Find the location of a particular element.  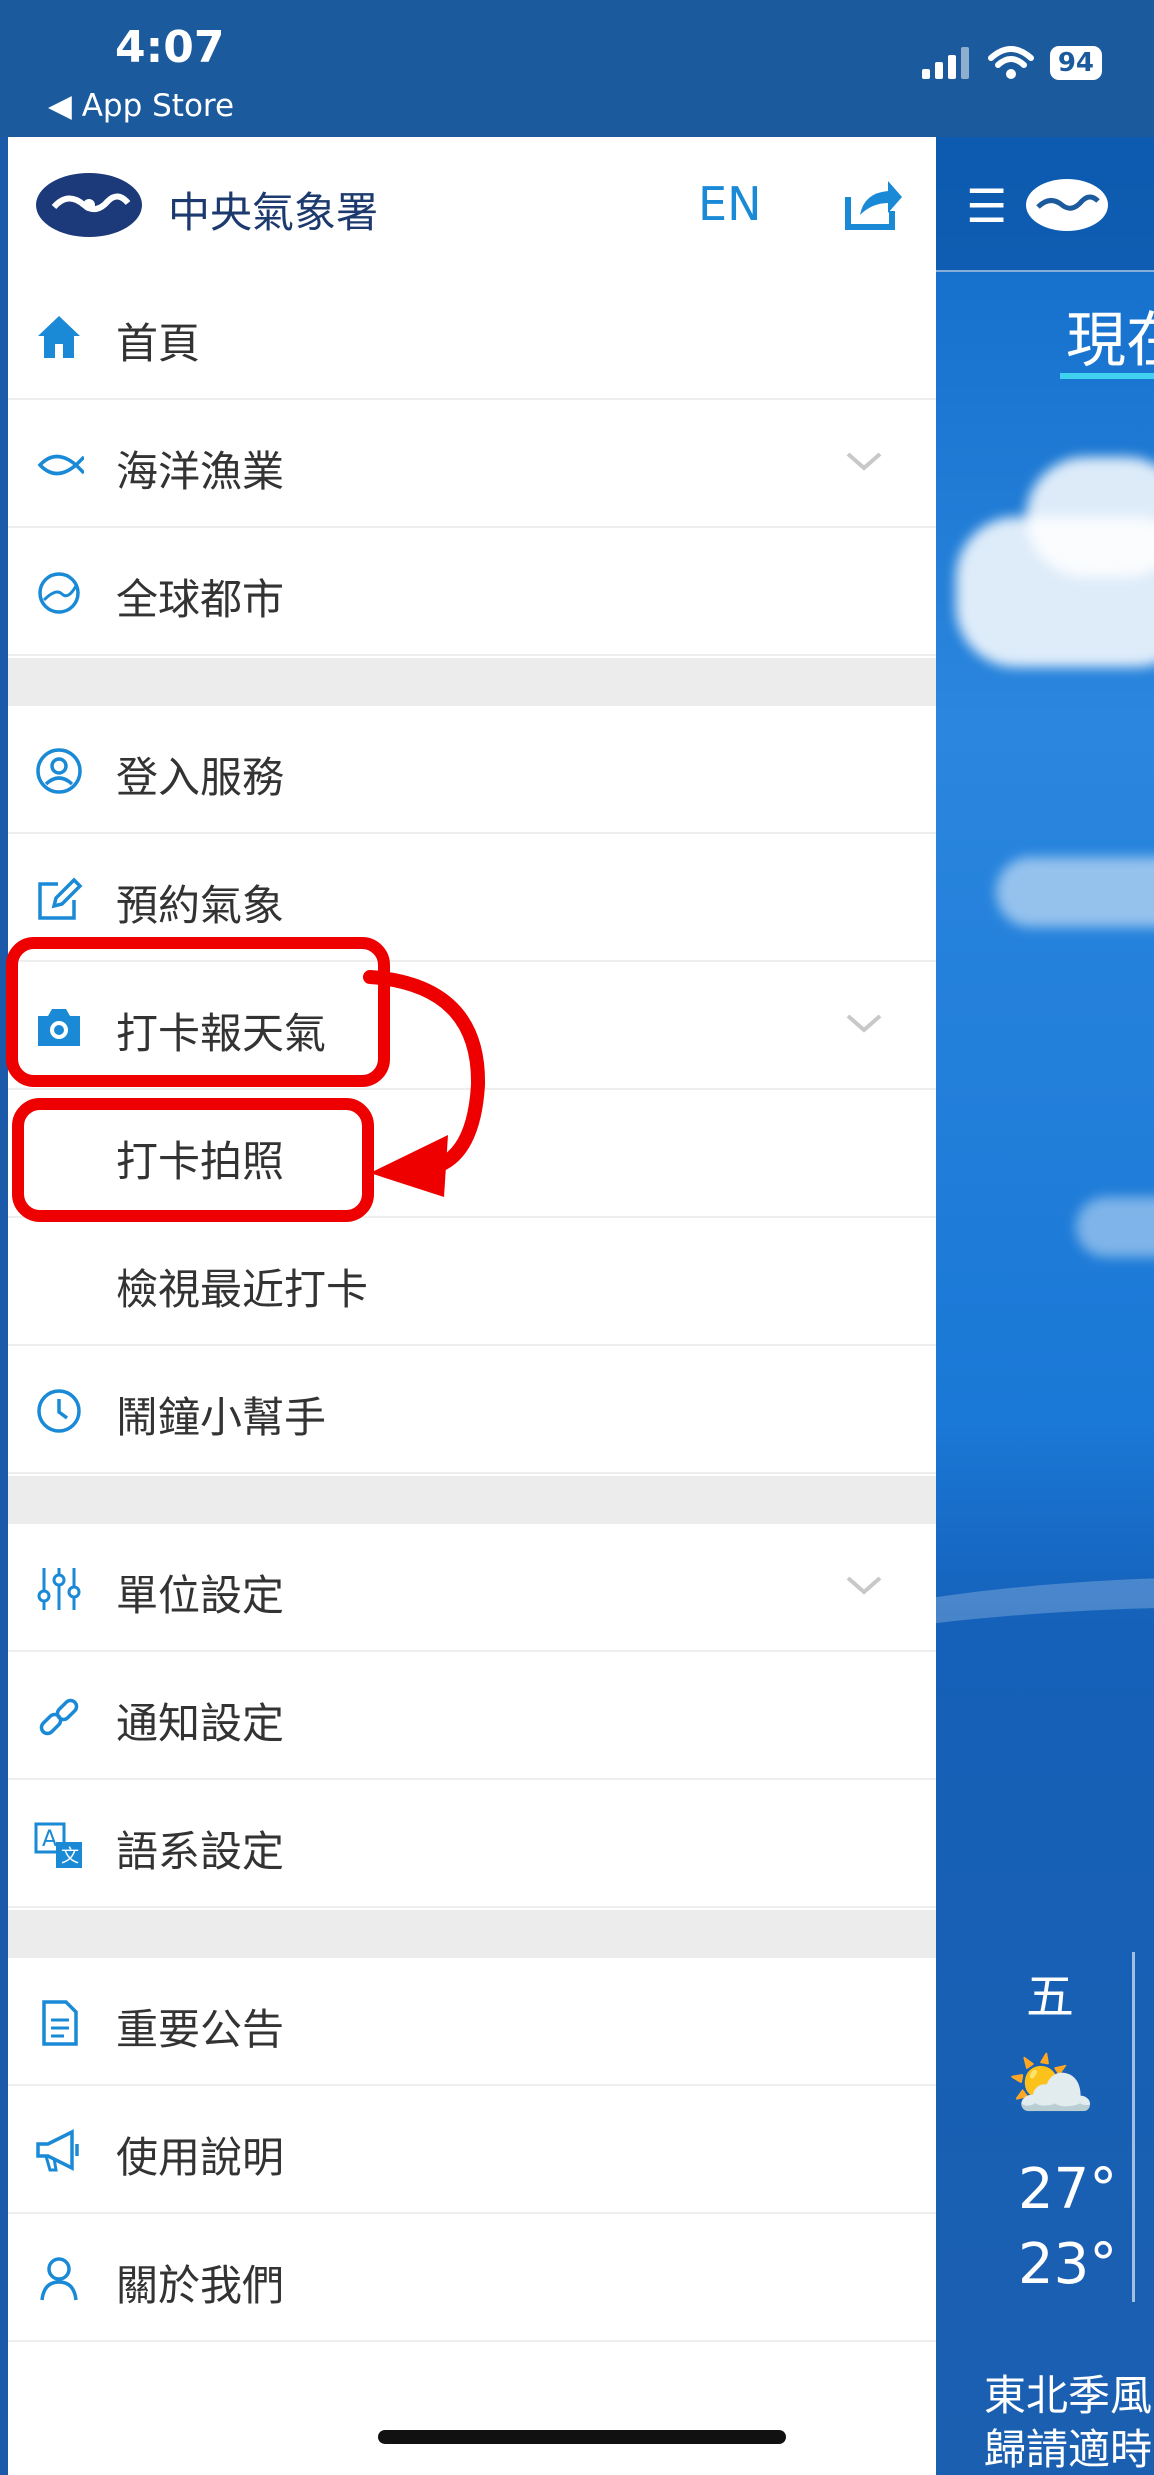

forecast-day: 五 is located at coordinates (1050, 1997).